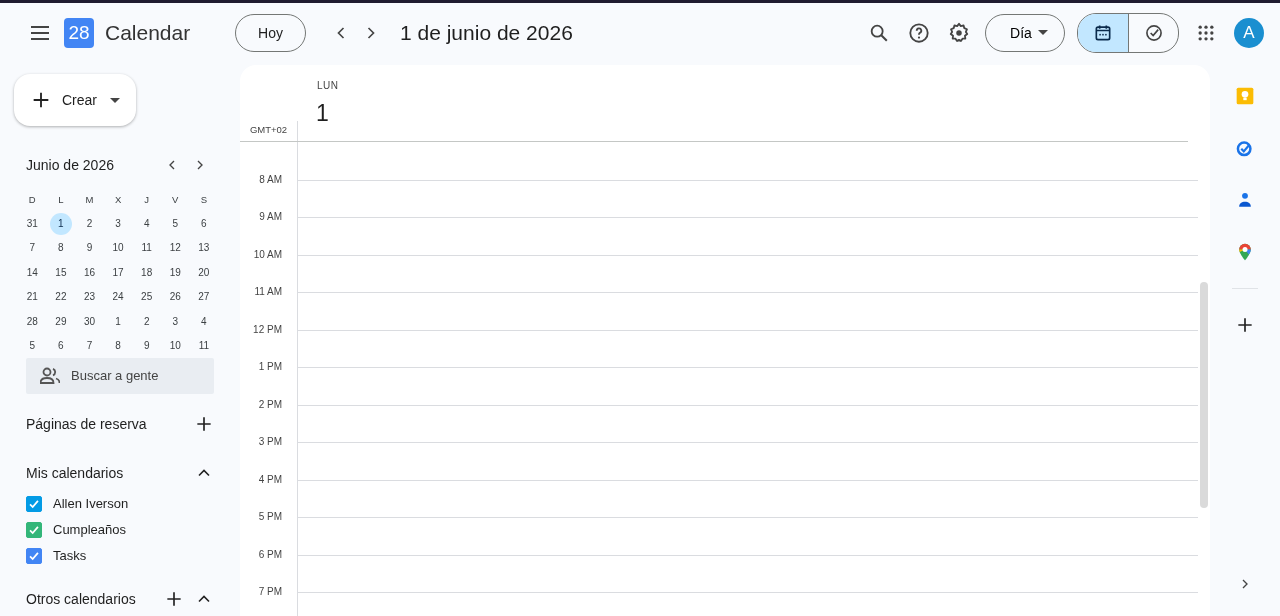 This screenshot has height=616, width=1280. I want to click on time-label: 8 AM, so click(270, 179).